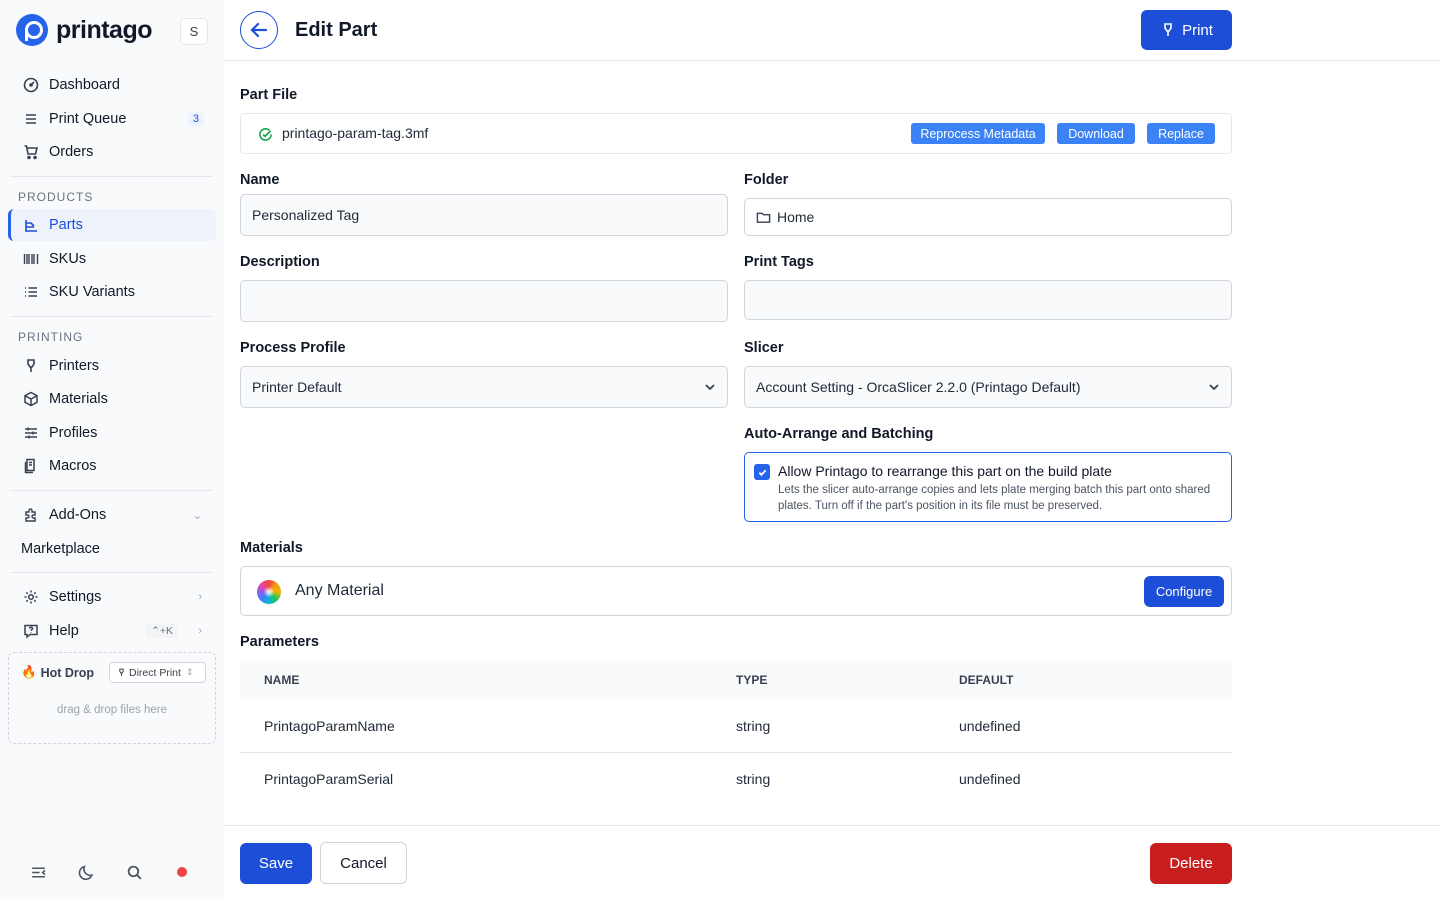 Image resolution: width=1440 pixels, height=900 pixels. I want to click on sidebar-item-label: Add-Ons, so click(78, 515).